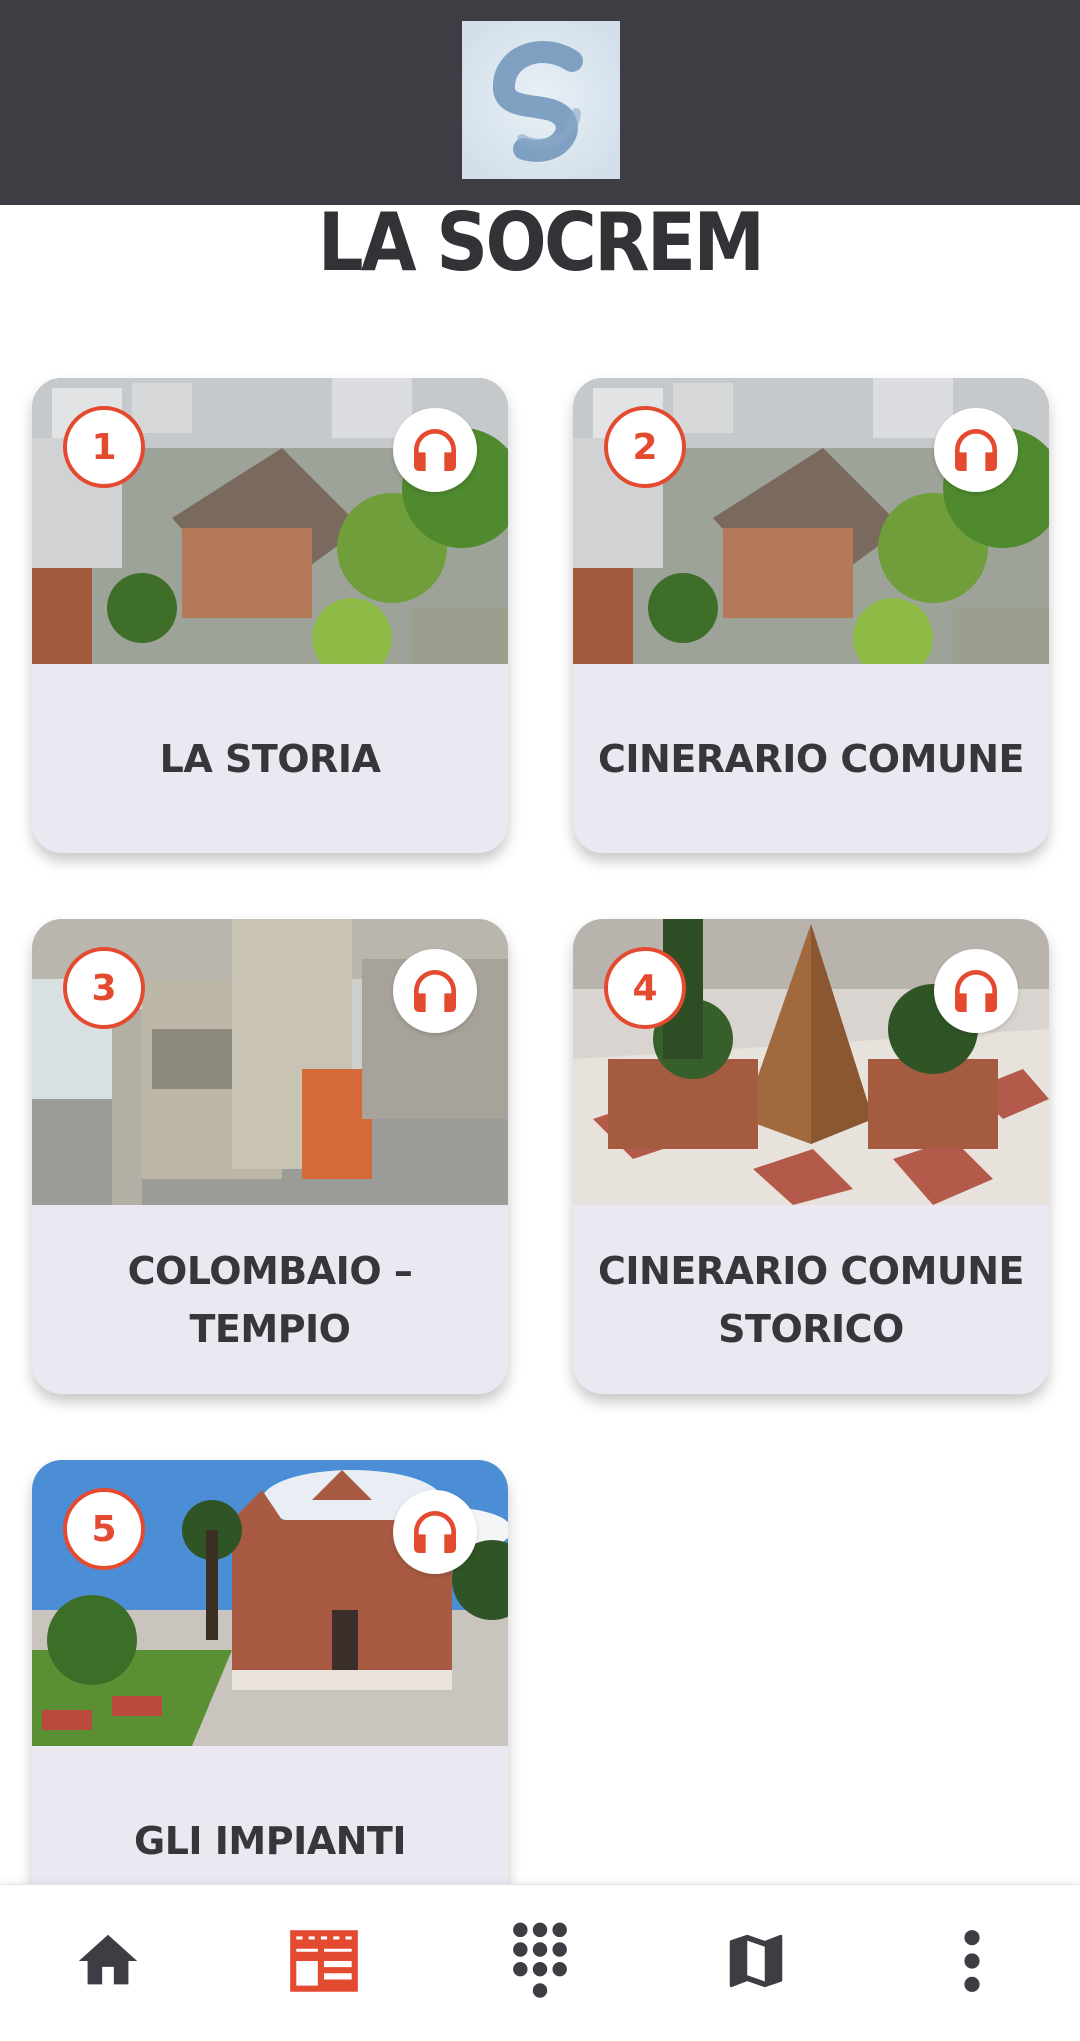 The height and width of the screenshot is (2041, 1080). Describe the element at coordinates (270, 758) in the screenshot. I see `card-title: LA STORIA` at that location.